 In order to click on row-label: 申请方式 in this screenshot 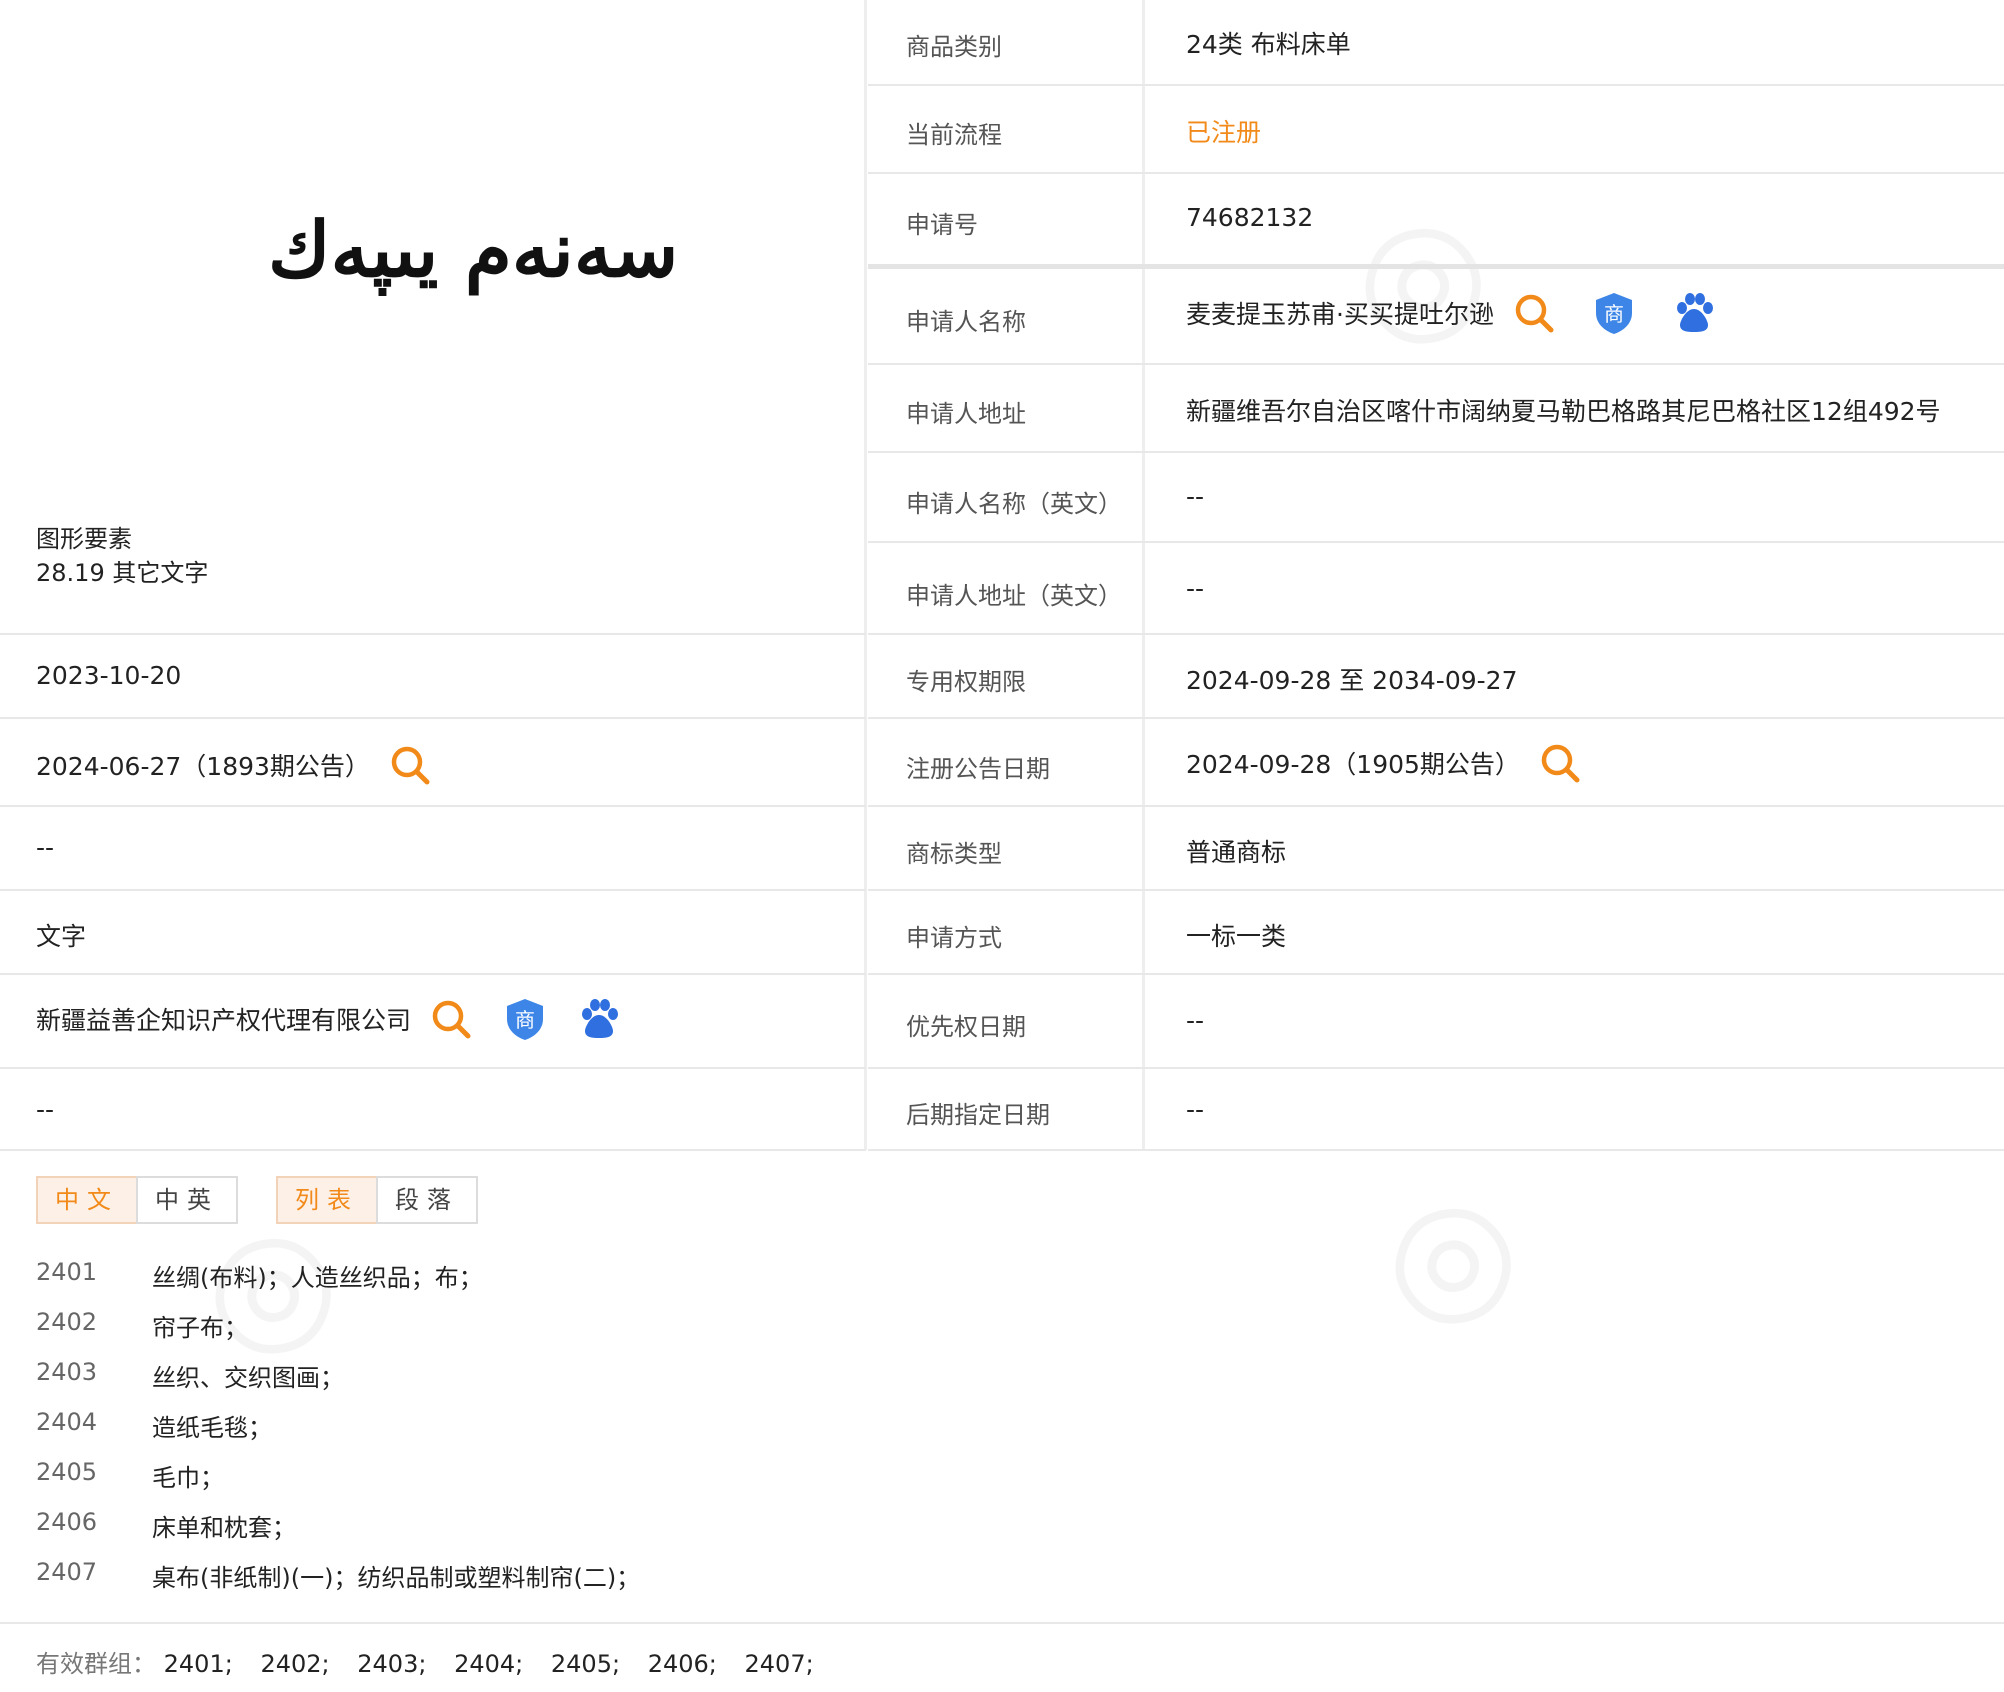, I will do `click(954, 938)`.